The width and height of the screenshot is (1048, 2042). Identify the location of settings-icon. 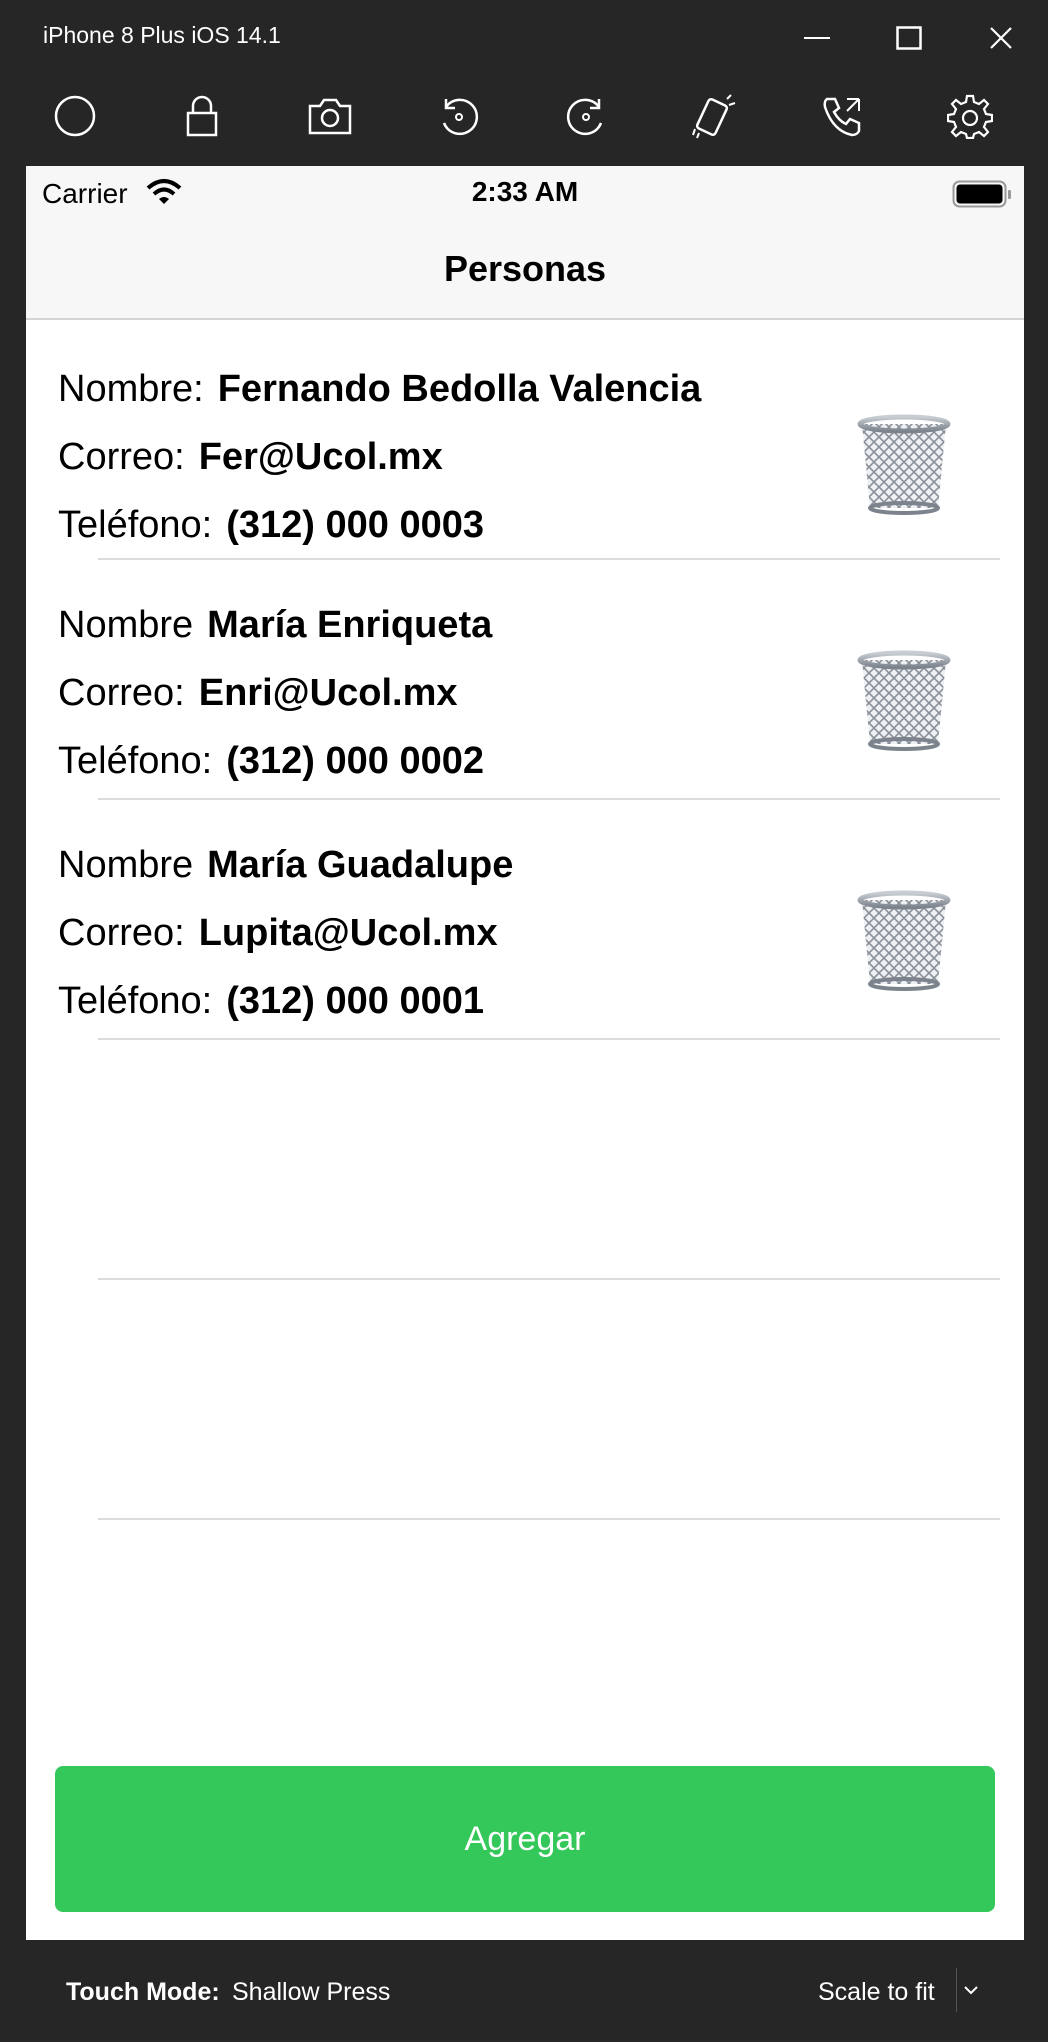
(970, 116).